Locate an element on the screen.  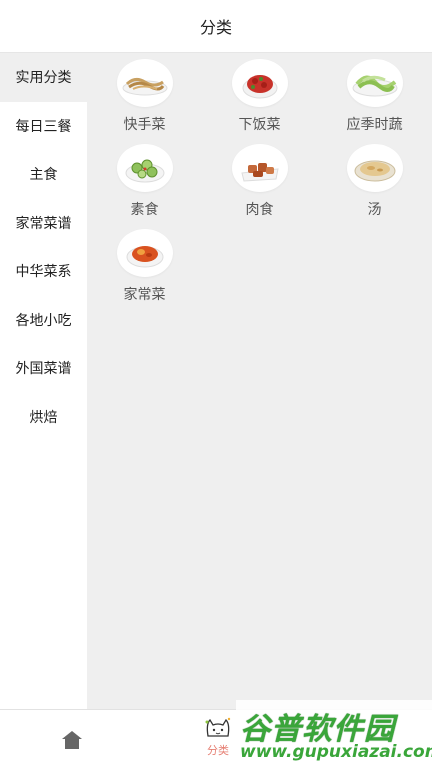
sidebar-item-label: 家常菜谱 is located at coordinates (43, 223).